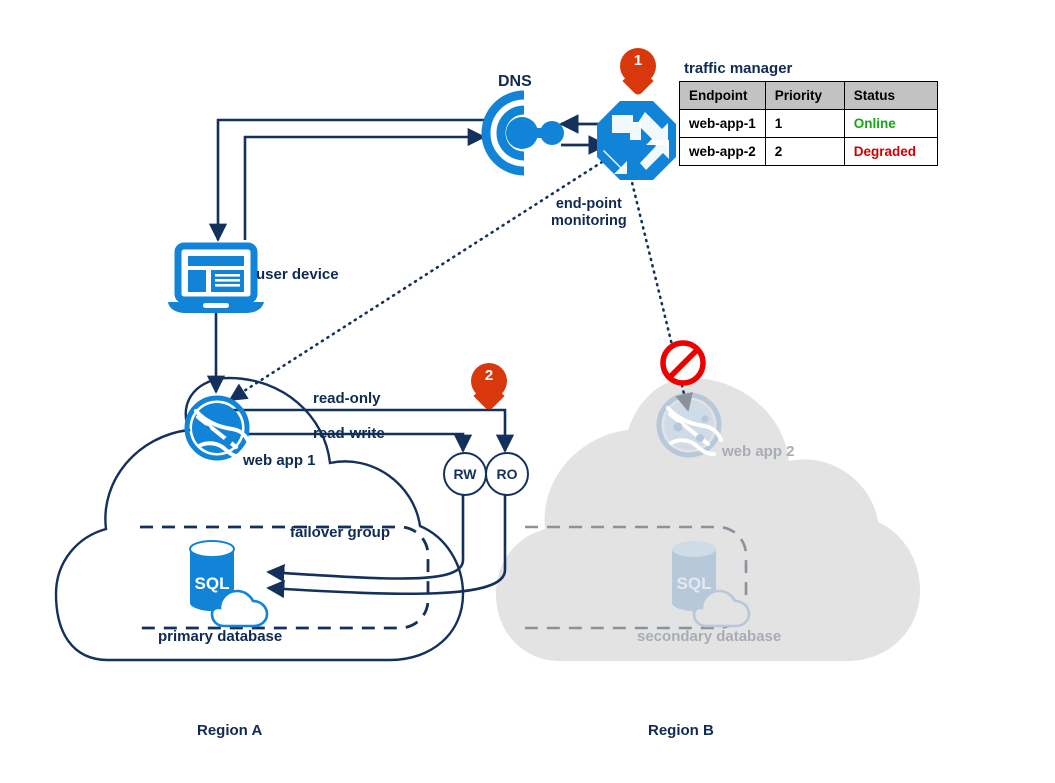  What do you see at coordinates (507, 474) in the screenshot?
I see `ro-endpoint-badge: RO` at bounding box center [507, 474].